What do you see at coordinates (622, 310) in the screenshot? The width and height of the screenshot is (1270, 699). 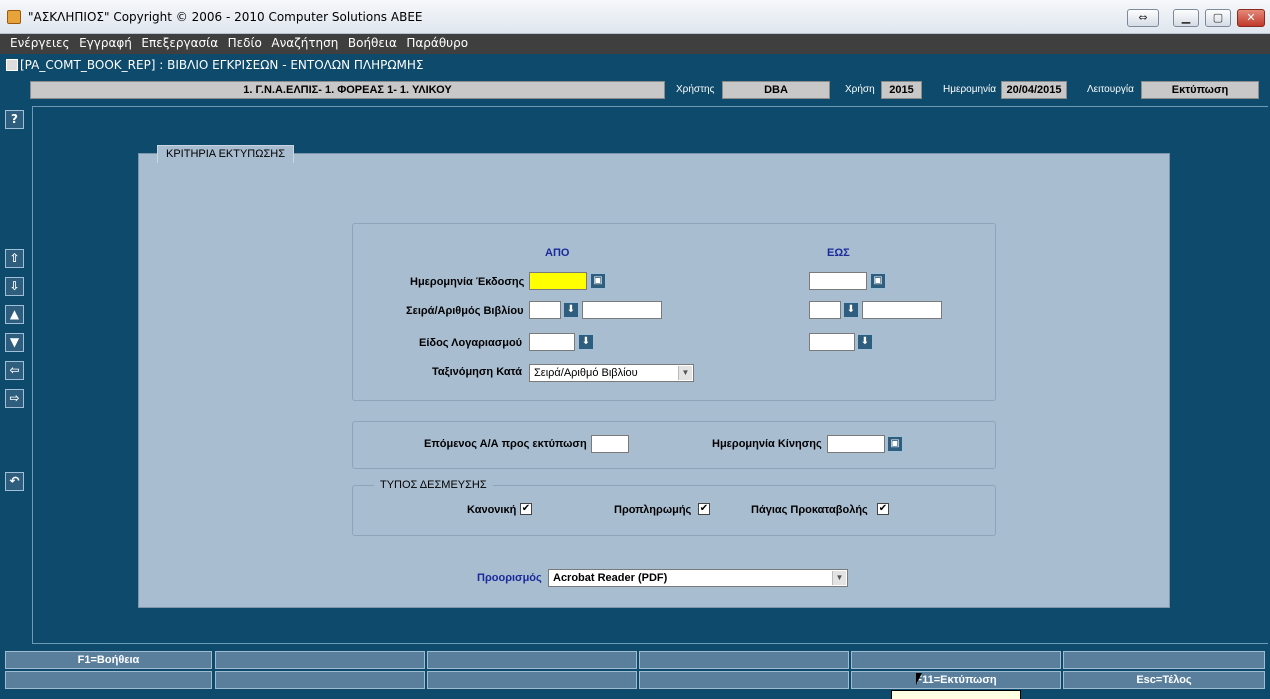 I see `book-from-input` at bounding box center [622, 310].